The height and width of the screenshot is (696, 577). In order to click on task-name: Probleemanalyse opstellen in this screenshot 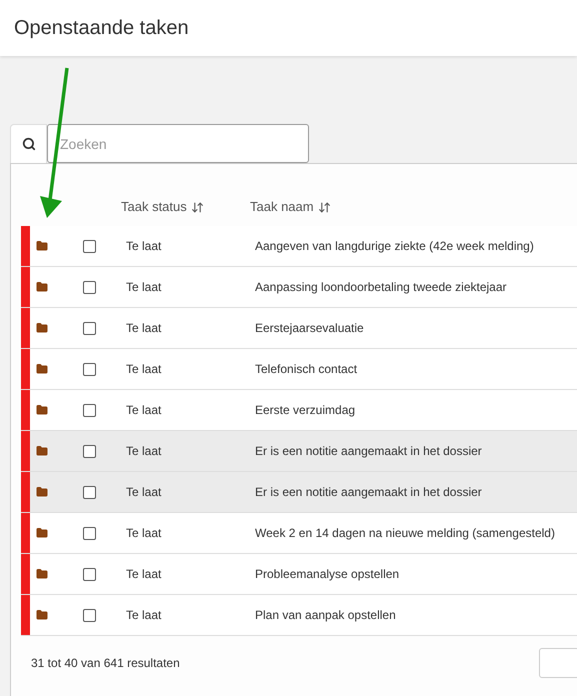, I will do `click(327, 574)`.